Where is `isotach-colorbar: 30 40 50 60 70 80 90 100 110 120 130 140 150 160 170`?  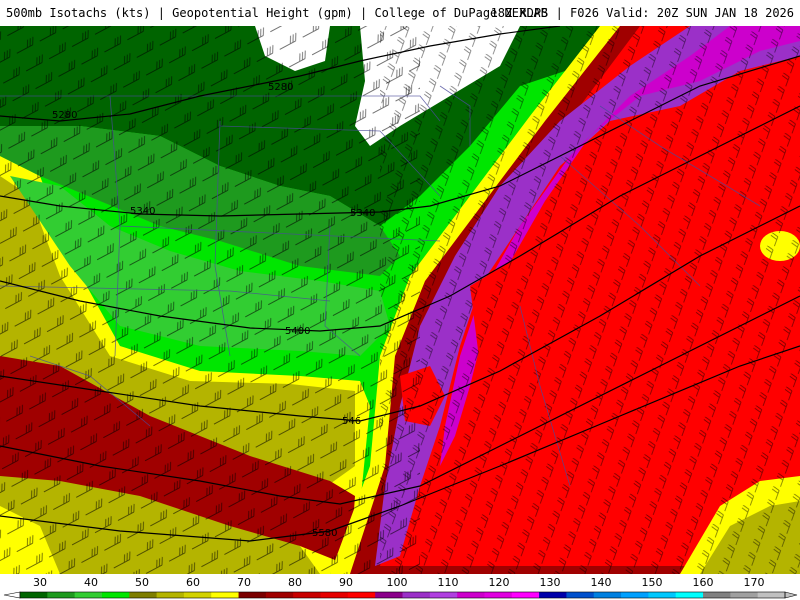 isotach-colorbar: 30 40 50 60 70 80 90 100 110 120 130 140 150 160 170 is located at coordinates (400, 587).